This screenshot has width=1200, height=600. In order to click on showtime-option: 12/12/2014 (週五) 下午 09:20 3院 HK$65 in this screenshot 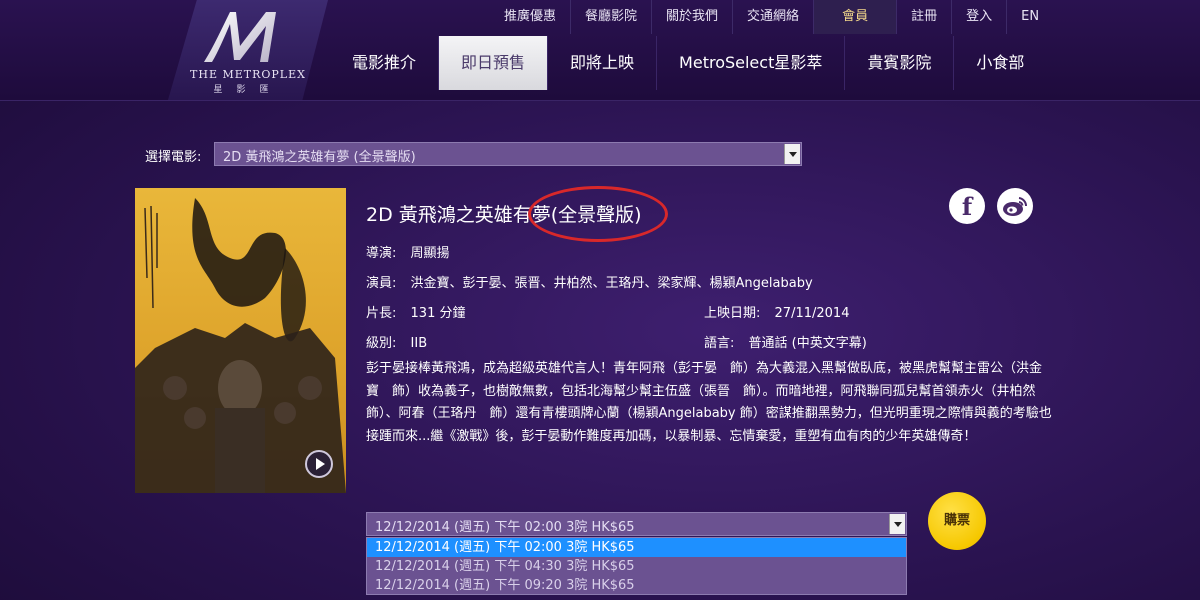, I will do `click(636, 585)`.